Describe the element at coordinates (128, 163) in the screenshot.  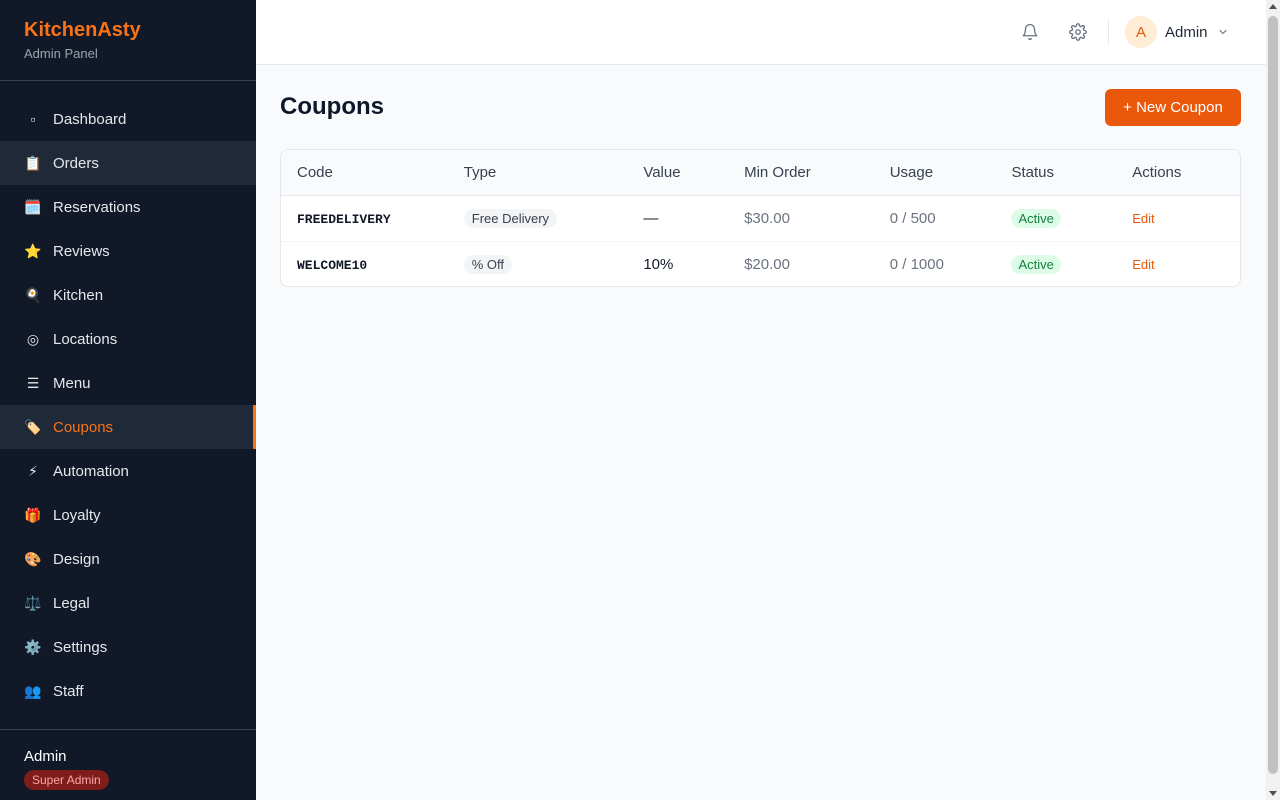
I see `sidebar-item-orders: 📋 Orders` at that location.